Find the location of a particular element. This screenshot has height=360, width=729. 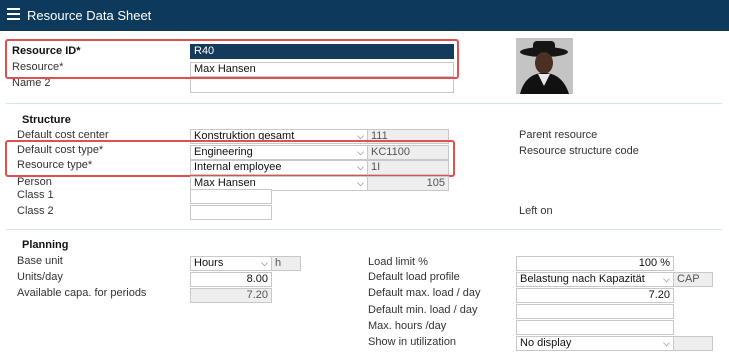

show-util-label: Show in utilization is located at coordinates (412, 342).